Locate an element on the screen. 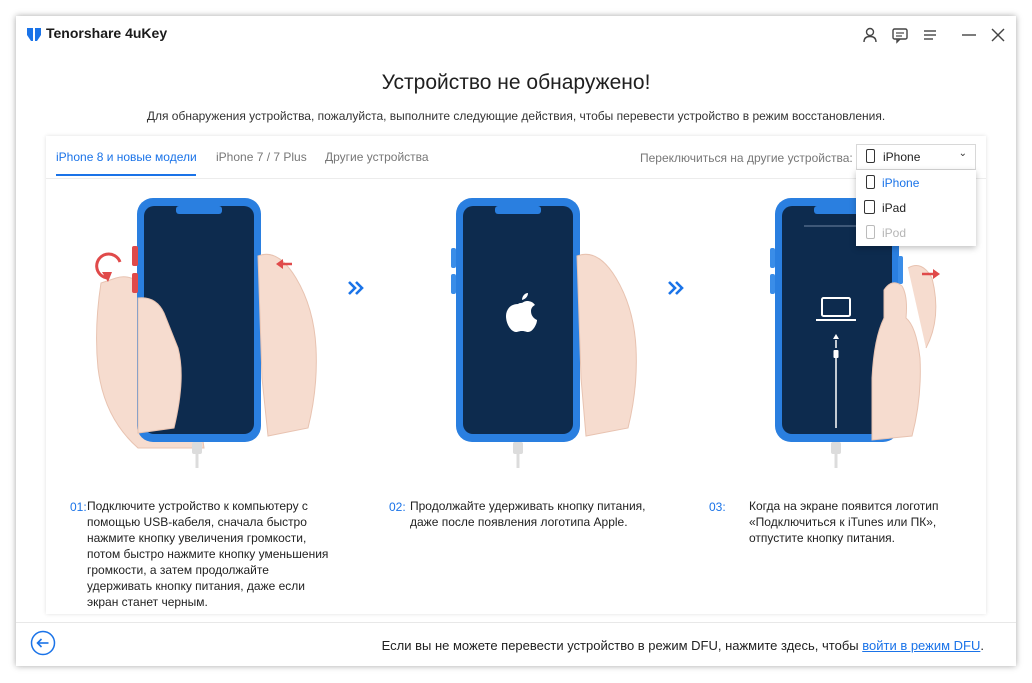 The width and height of the screenshot is (1032, 683). enter-dfu-mode-link: войти в режим DFU is located at coordinates (921, 645).